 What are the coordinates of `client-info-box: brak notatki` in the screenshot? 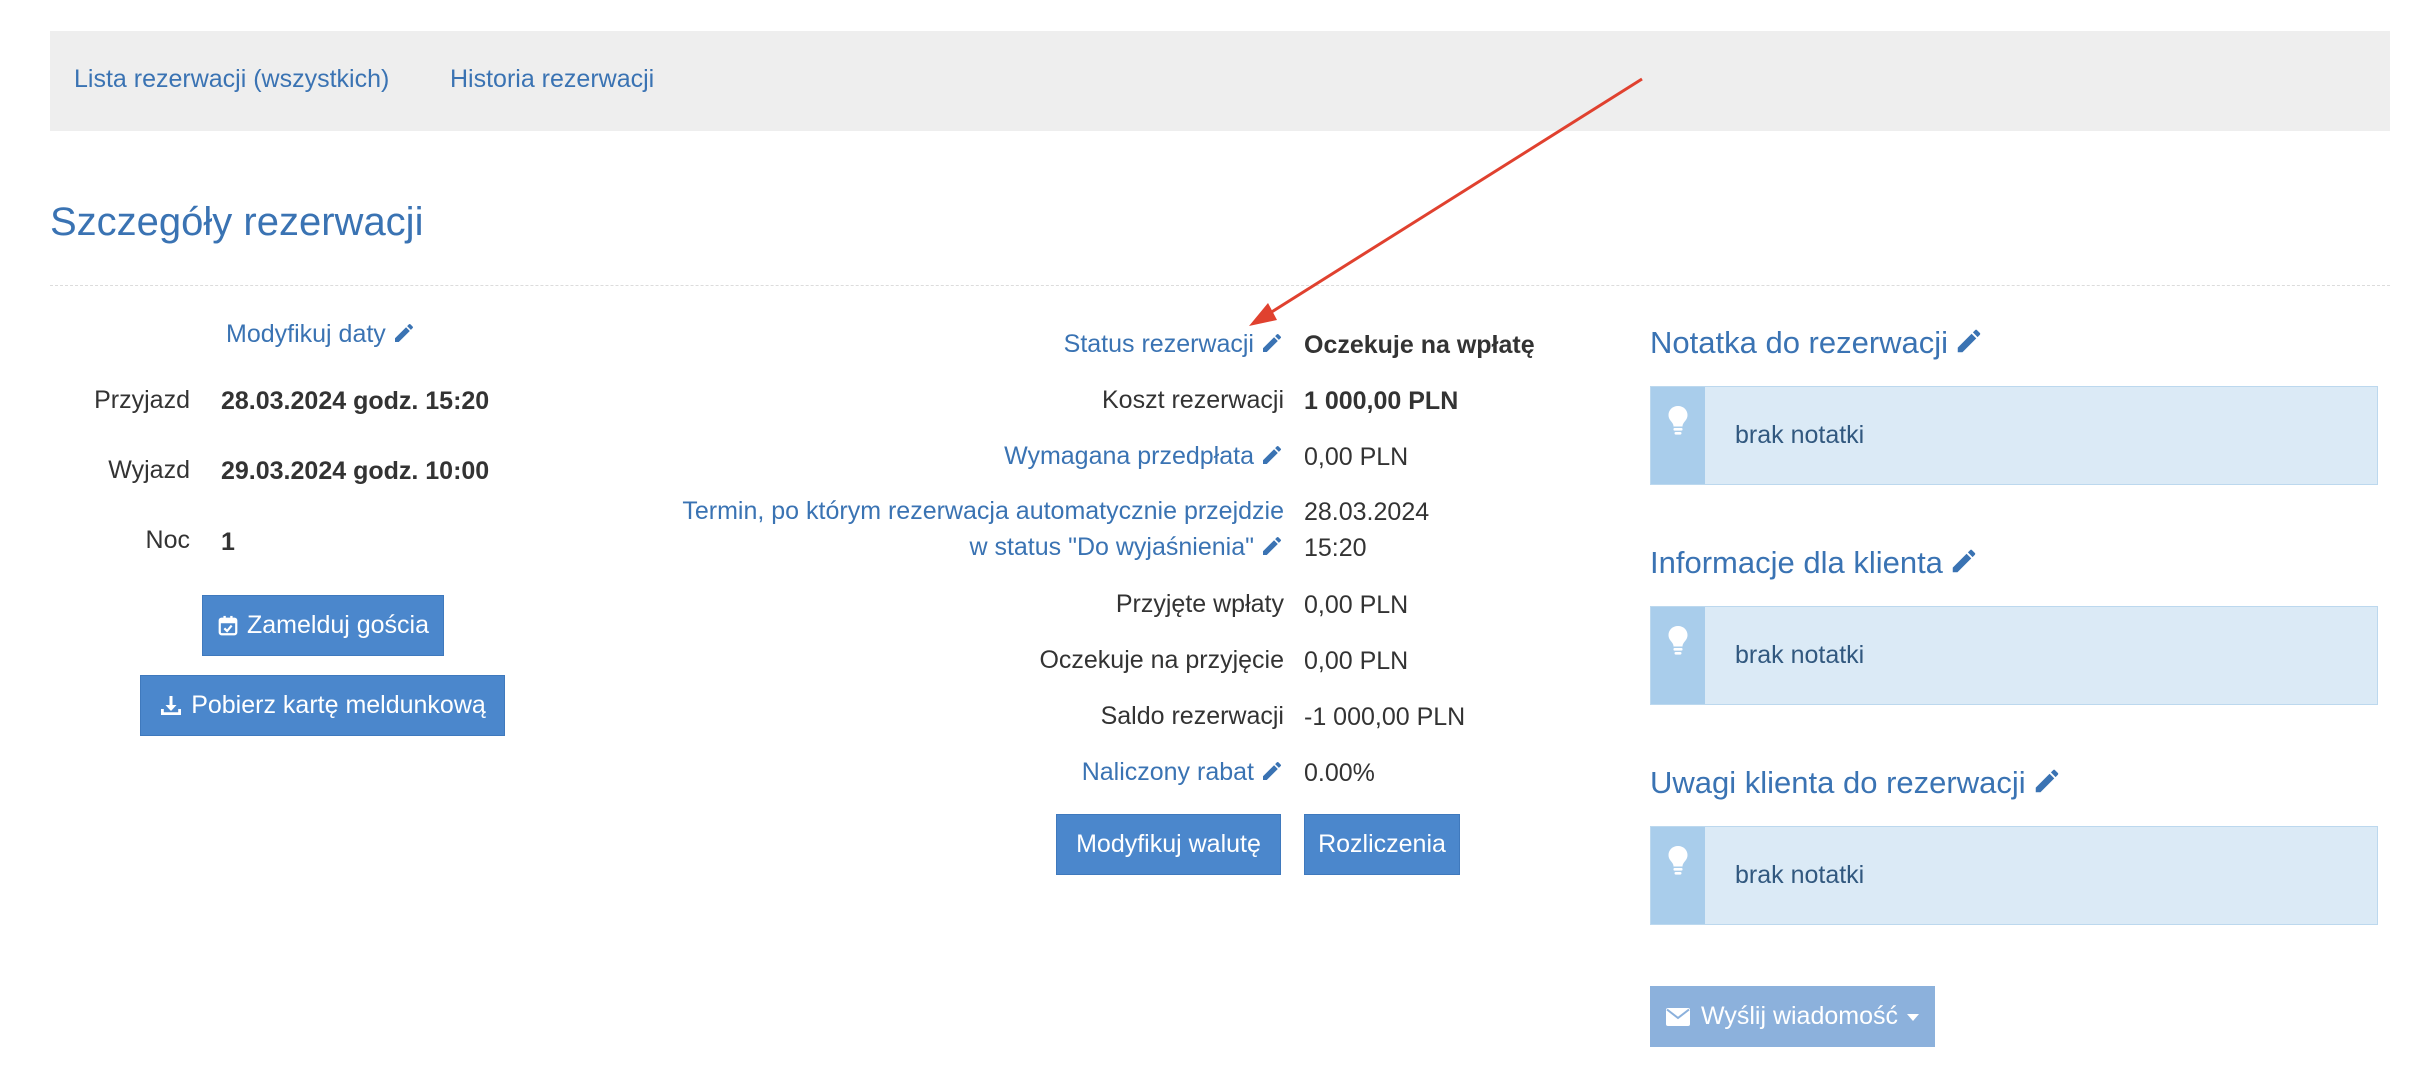 It's located at (2014, 655).